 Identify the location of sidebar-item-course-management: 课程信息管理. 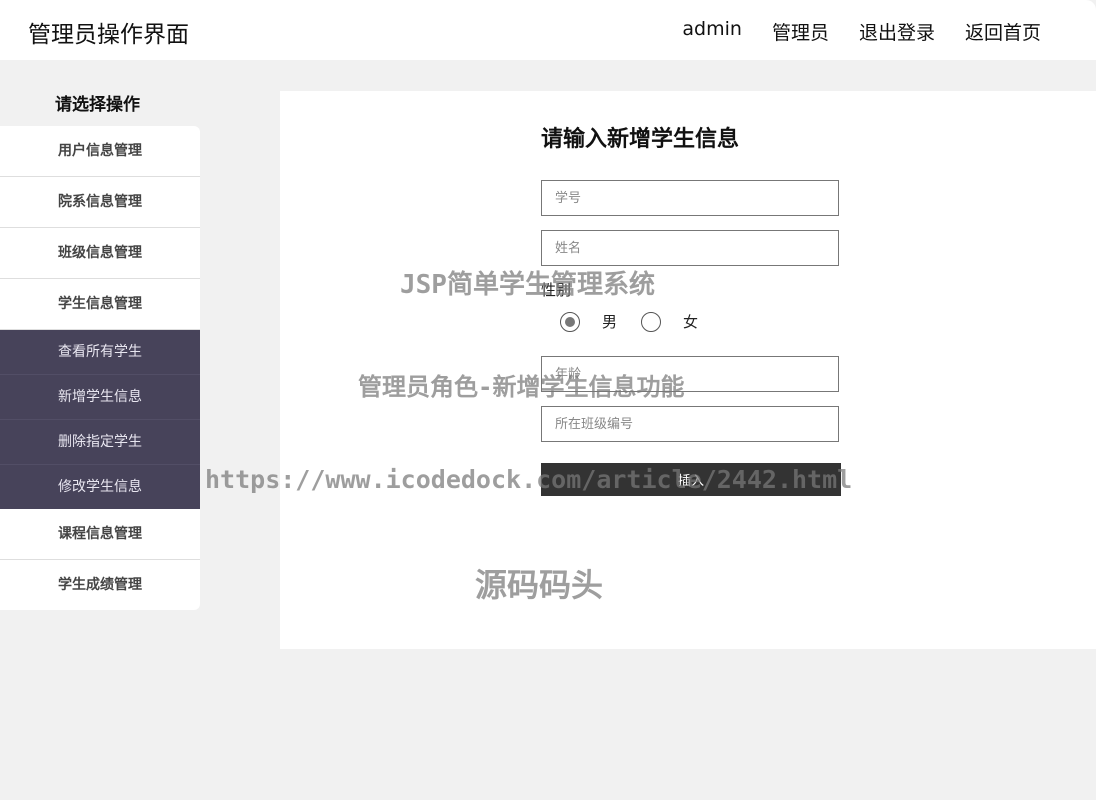
(100, 534).